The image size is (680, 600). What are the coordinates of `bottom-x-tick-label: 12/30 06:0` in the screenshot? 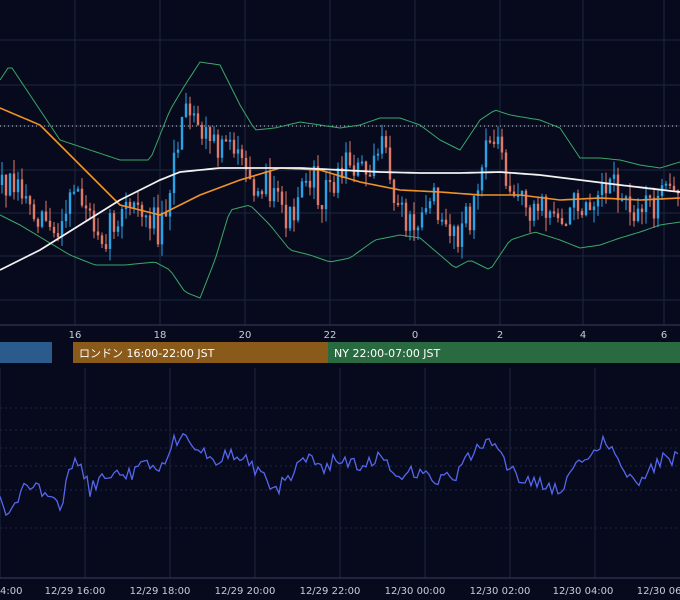 It's located at (658, 591).